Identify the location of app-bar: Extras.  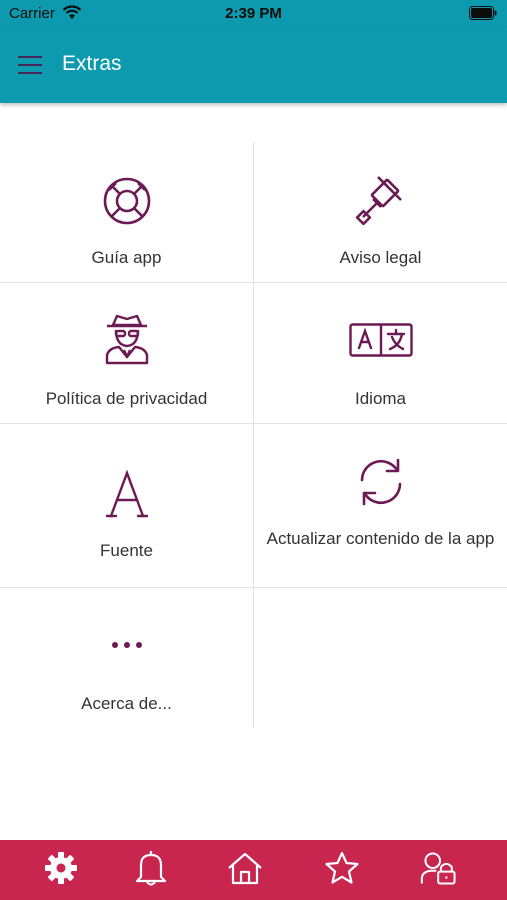
(253, 65).